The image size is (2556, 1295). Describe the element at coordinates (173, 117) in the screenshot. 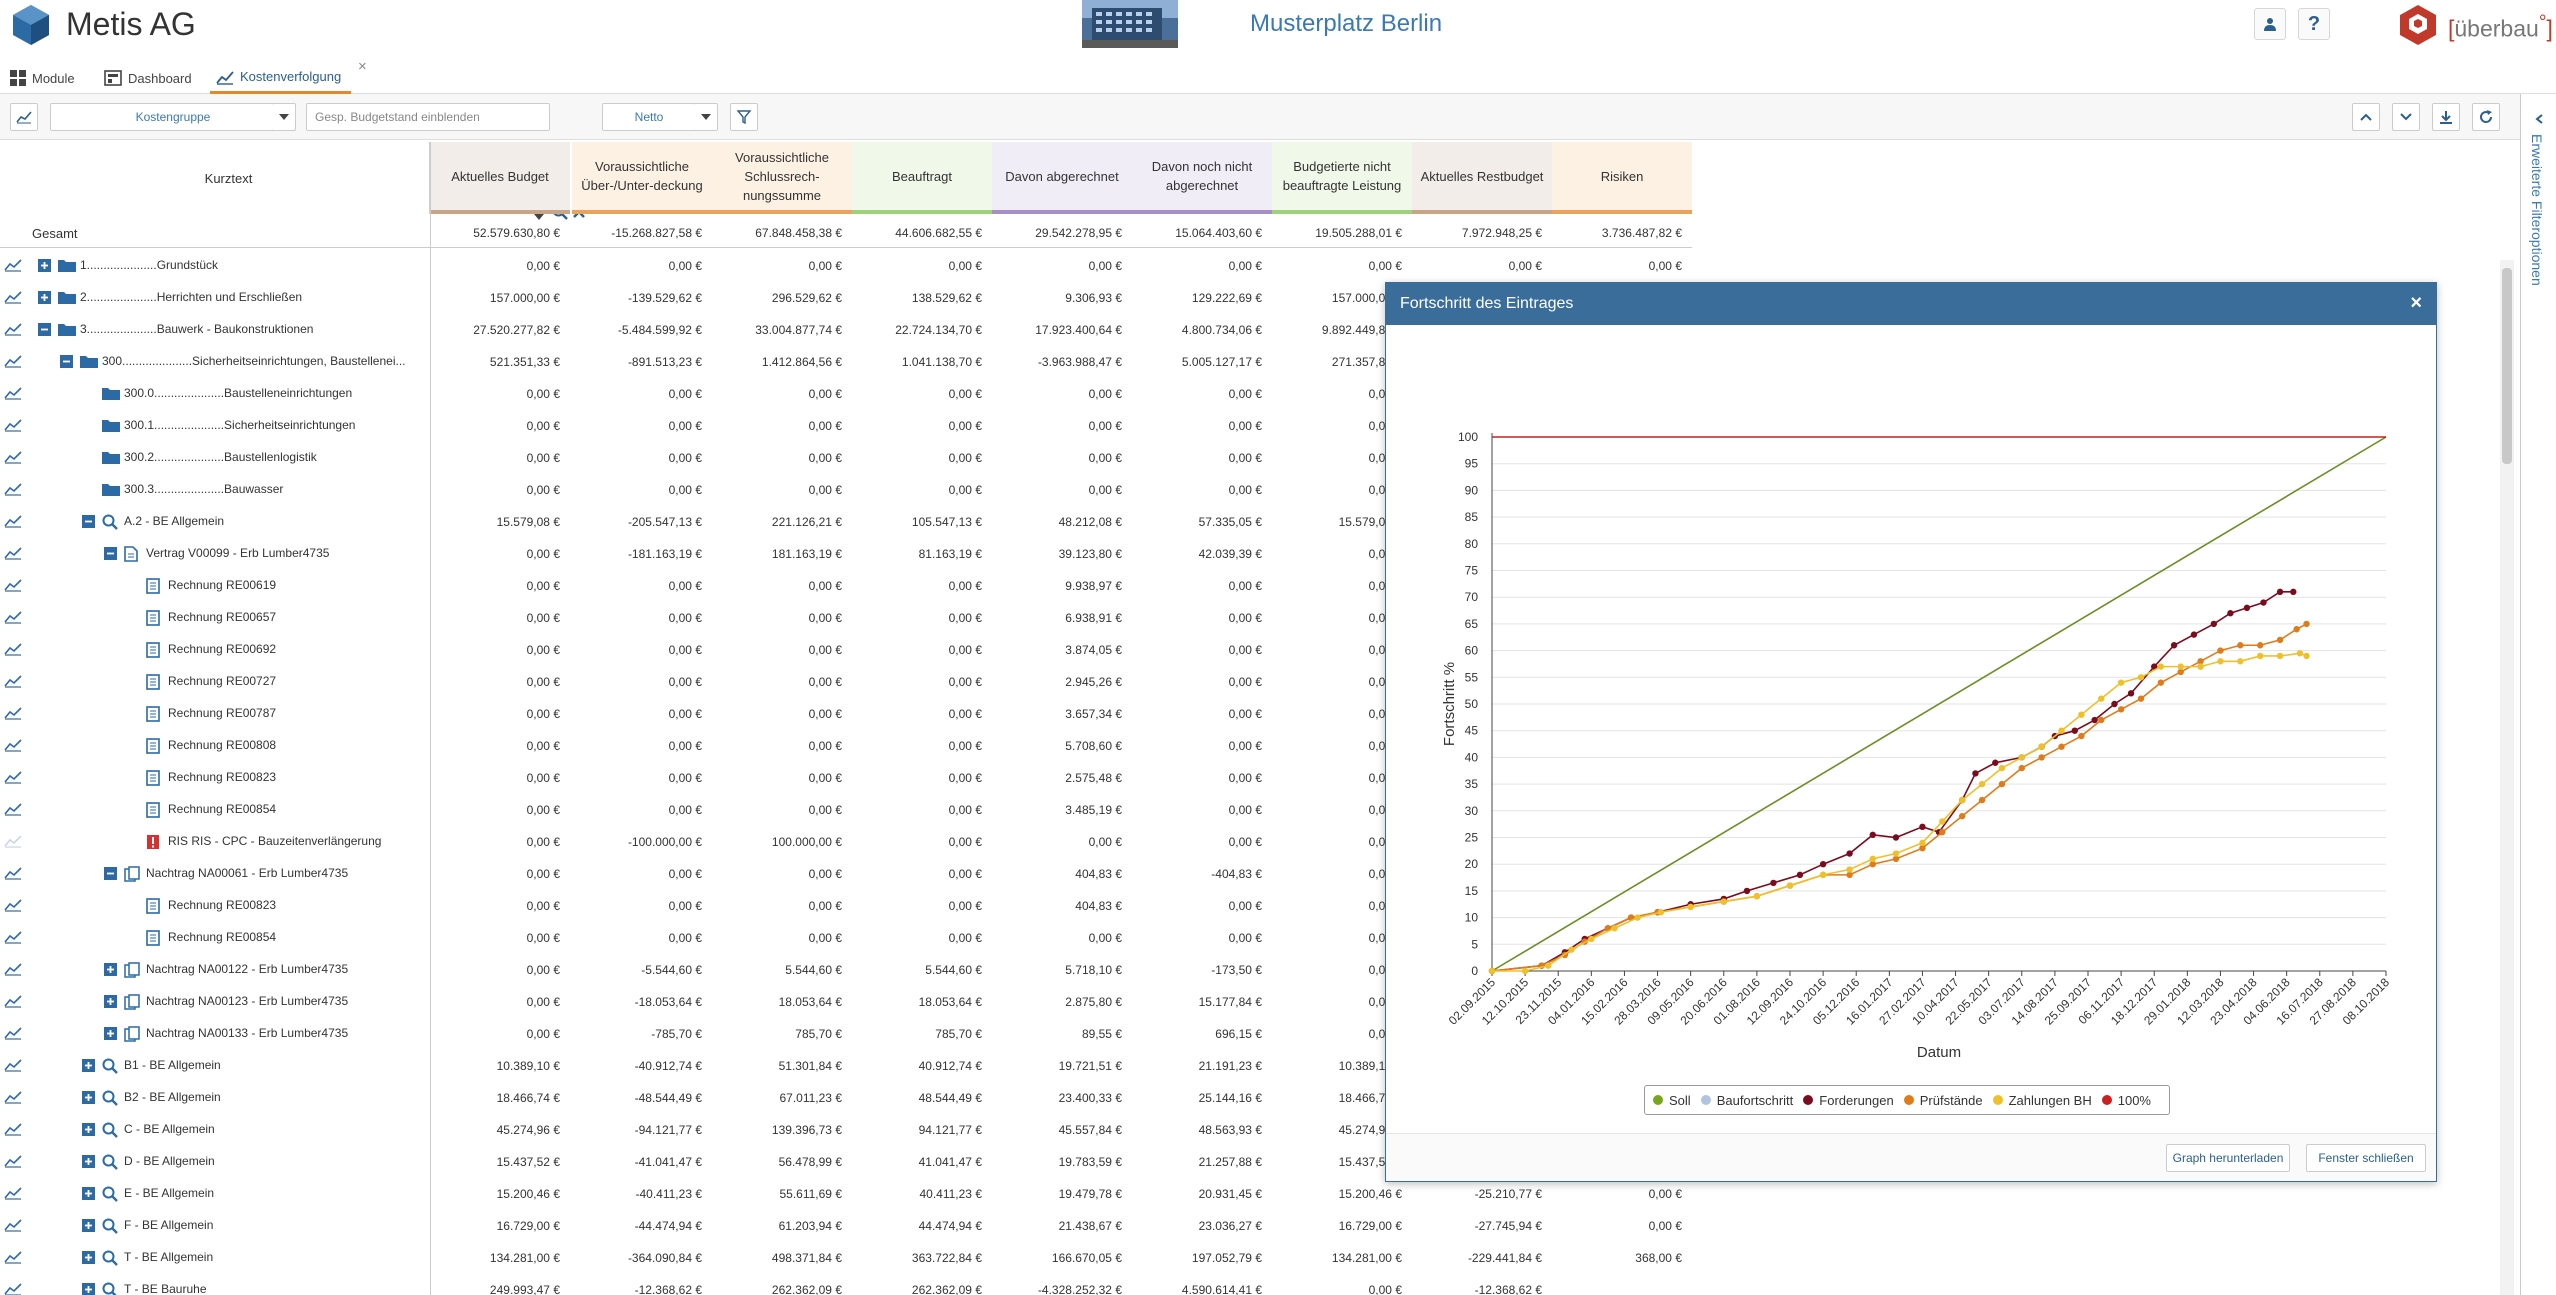

I see `kostengruppe-select: Kostengruppe` at that location.